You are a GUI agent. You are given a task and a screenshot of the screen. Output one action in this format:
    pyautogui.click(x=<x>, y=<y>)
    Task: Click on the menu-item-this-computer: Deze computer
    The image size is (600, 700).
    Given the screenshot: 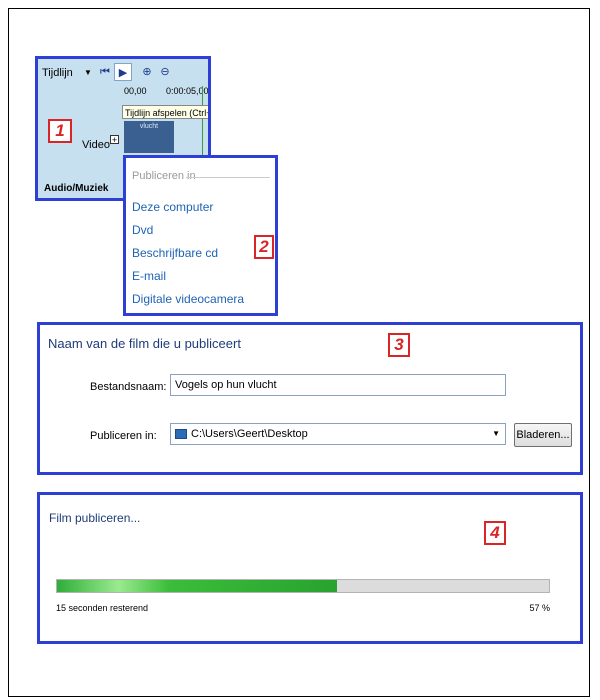 What is the action you would take?
    pyautogui.click(x=172, y=207)
    